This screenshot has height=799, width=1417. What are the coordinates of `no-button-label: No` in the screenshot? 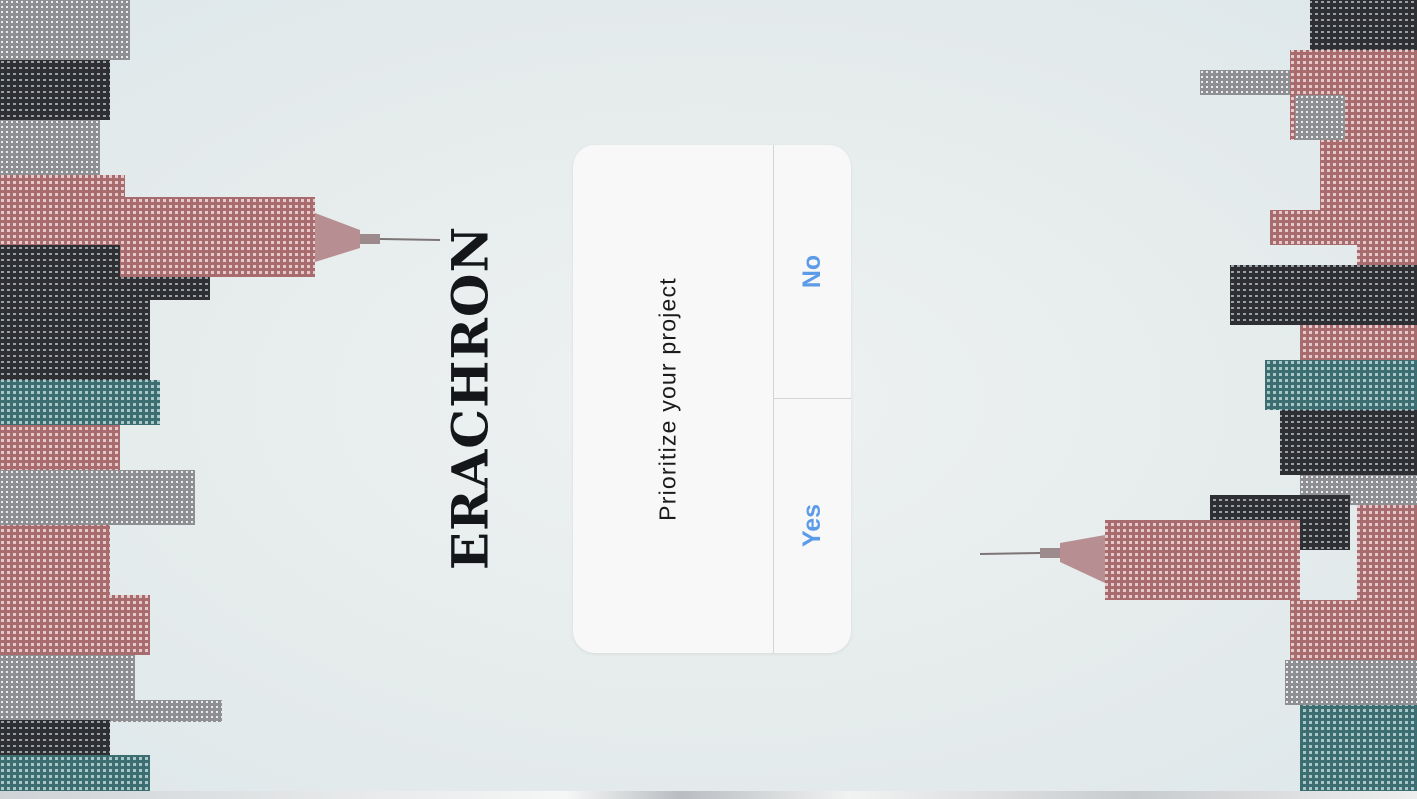 It's located at (811, 271).